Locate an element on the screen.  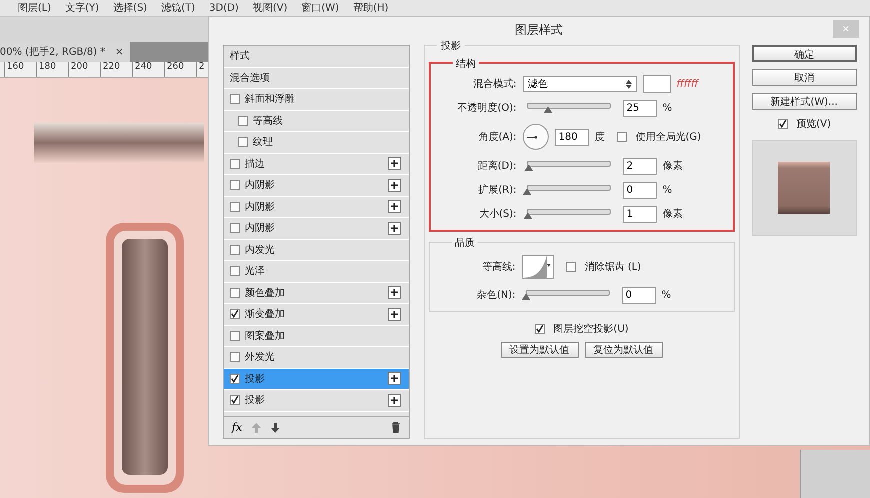
checkbox-label: 图层挖空投影(U) is located at coordinates (591, 329).